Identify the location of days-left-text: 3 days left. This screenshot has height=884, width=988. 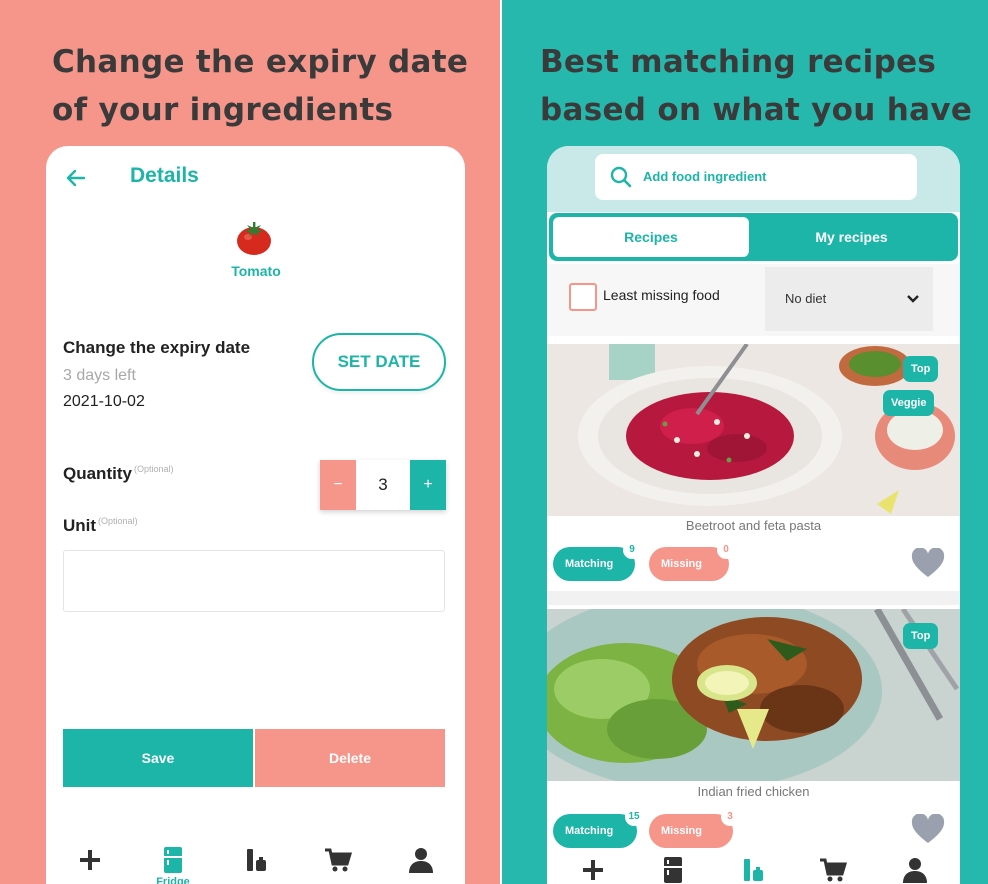
(99, 375).